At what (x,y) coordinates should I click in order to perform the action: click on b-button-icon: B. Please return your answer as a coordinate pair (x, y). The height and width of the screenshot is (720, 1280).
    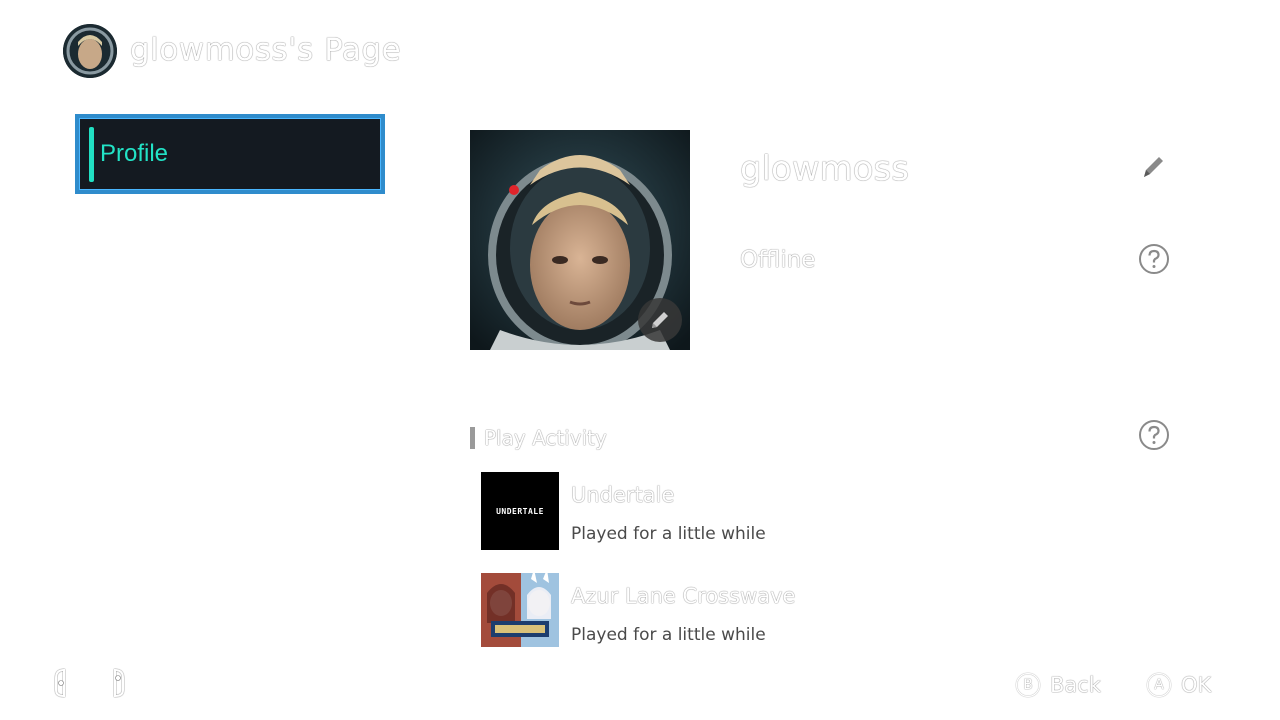
    Looking at the image, I should click on (1028, 685).